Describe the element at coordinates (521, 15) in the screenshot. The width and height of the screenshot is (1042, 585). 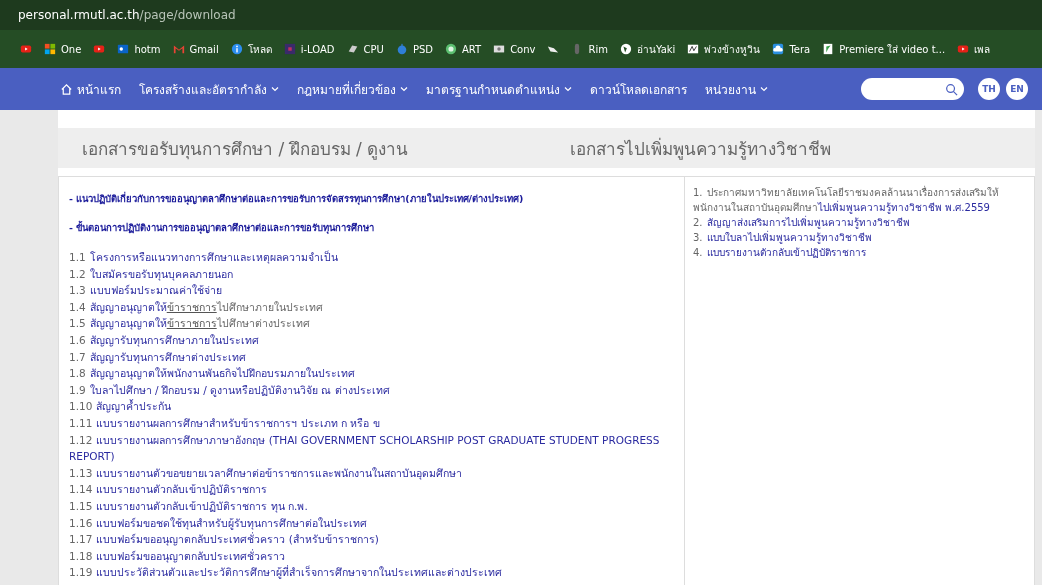
I see `address-bar: personal.rmutl.ac.th/page/download` at that location.